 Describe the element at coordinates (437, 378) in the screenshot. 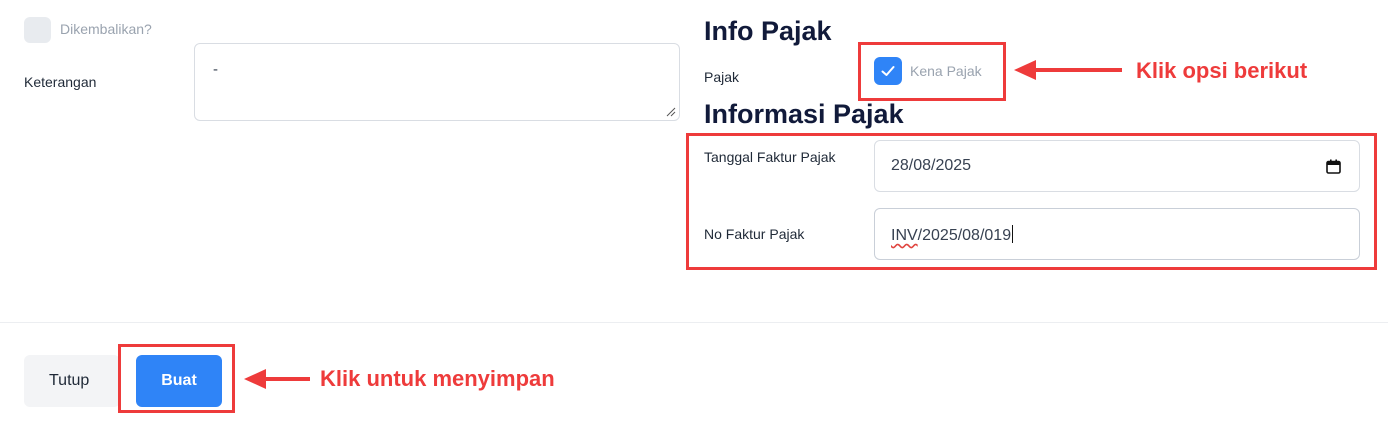

I see `save-hint: Klik untuk menyimpan` at that location.